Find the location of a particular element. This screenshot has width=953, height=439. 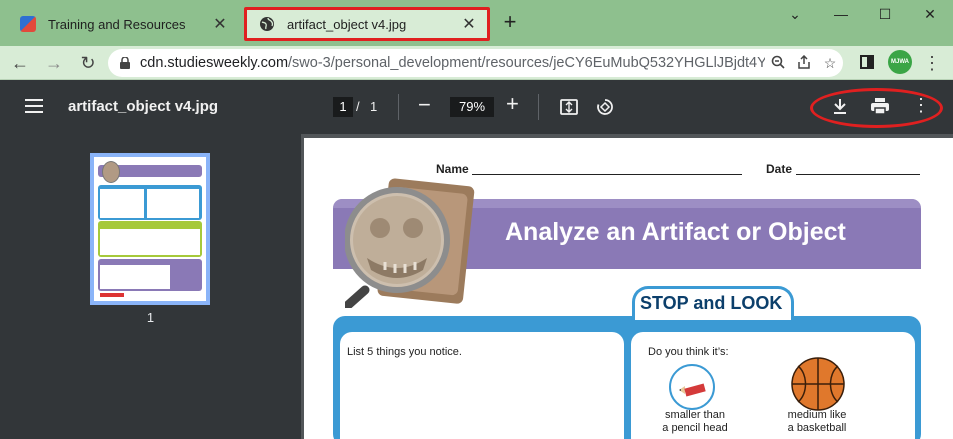

zoom-out-icon: − is located at coordinates (424, 105).